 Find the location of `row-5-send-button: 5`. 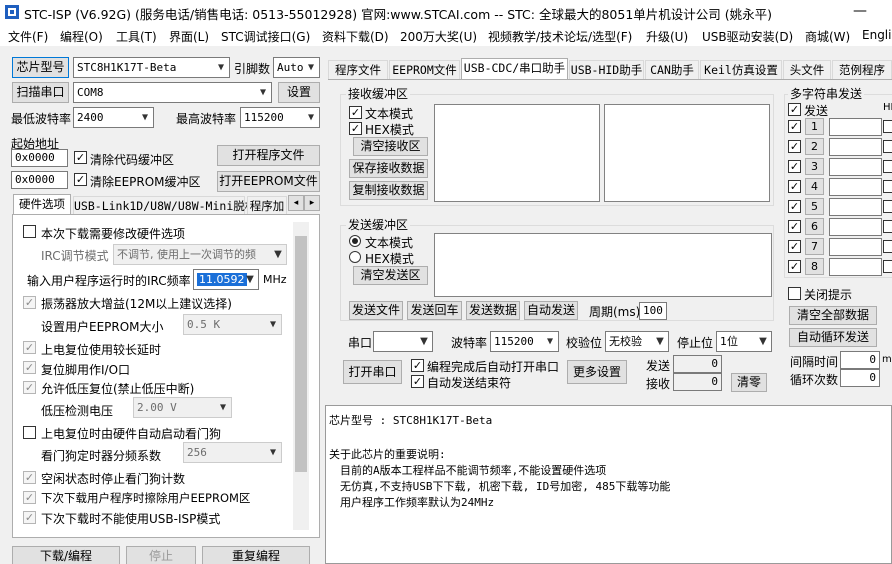

row-5-send-button: 5 is located at coordinates (814, 206).